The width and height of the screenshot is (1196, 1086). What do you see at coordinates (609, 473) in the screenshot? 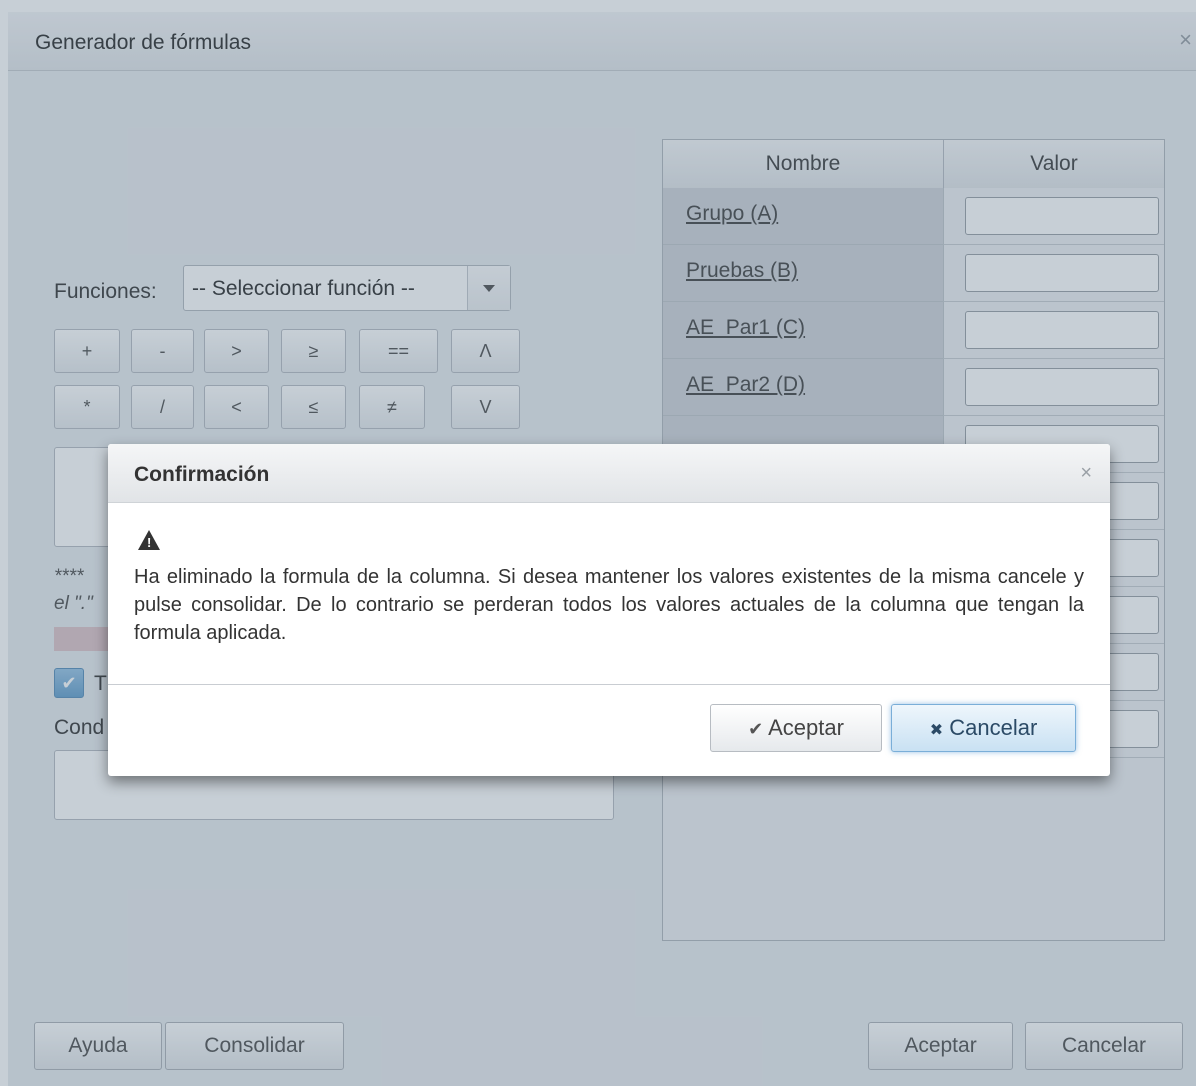
I see `dialog-title-bar: Confirmación ×` at bounding box center [609, 473].